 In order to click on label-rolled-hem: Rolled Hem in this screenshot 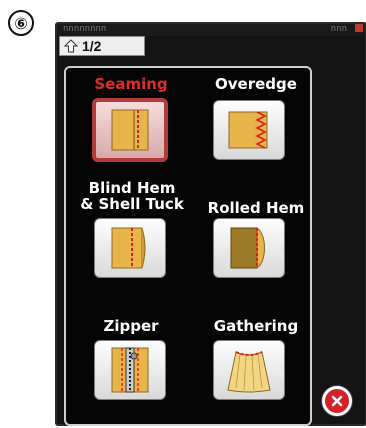, I will do `click(256, 208)`.